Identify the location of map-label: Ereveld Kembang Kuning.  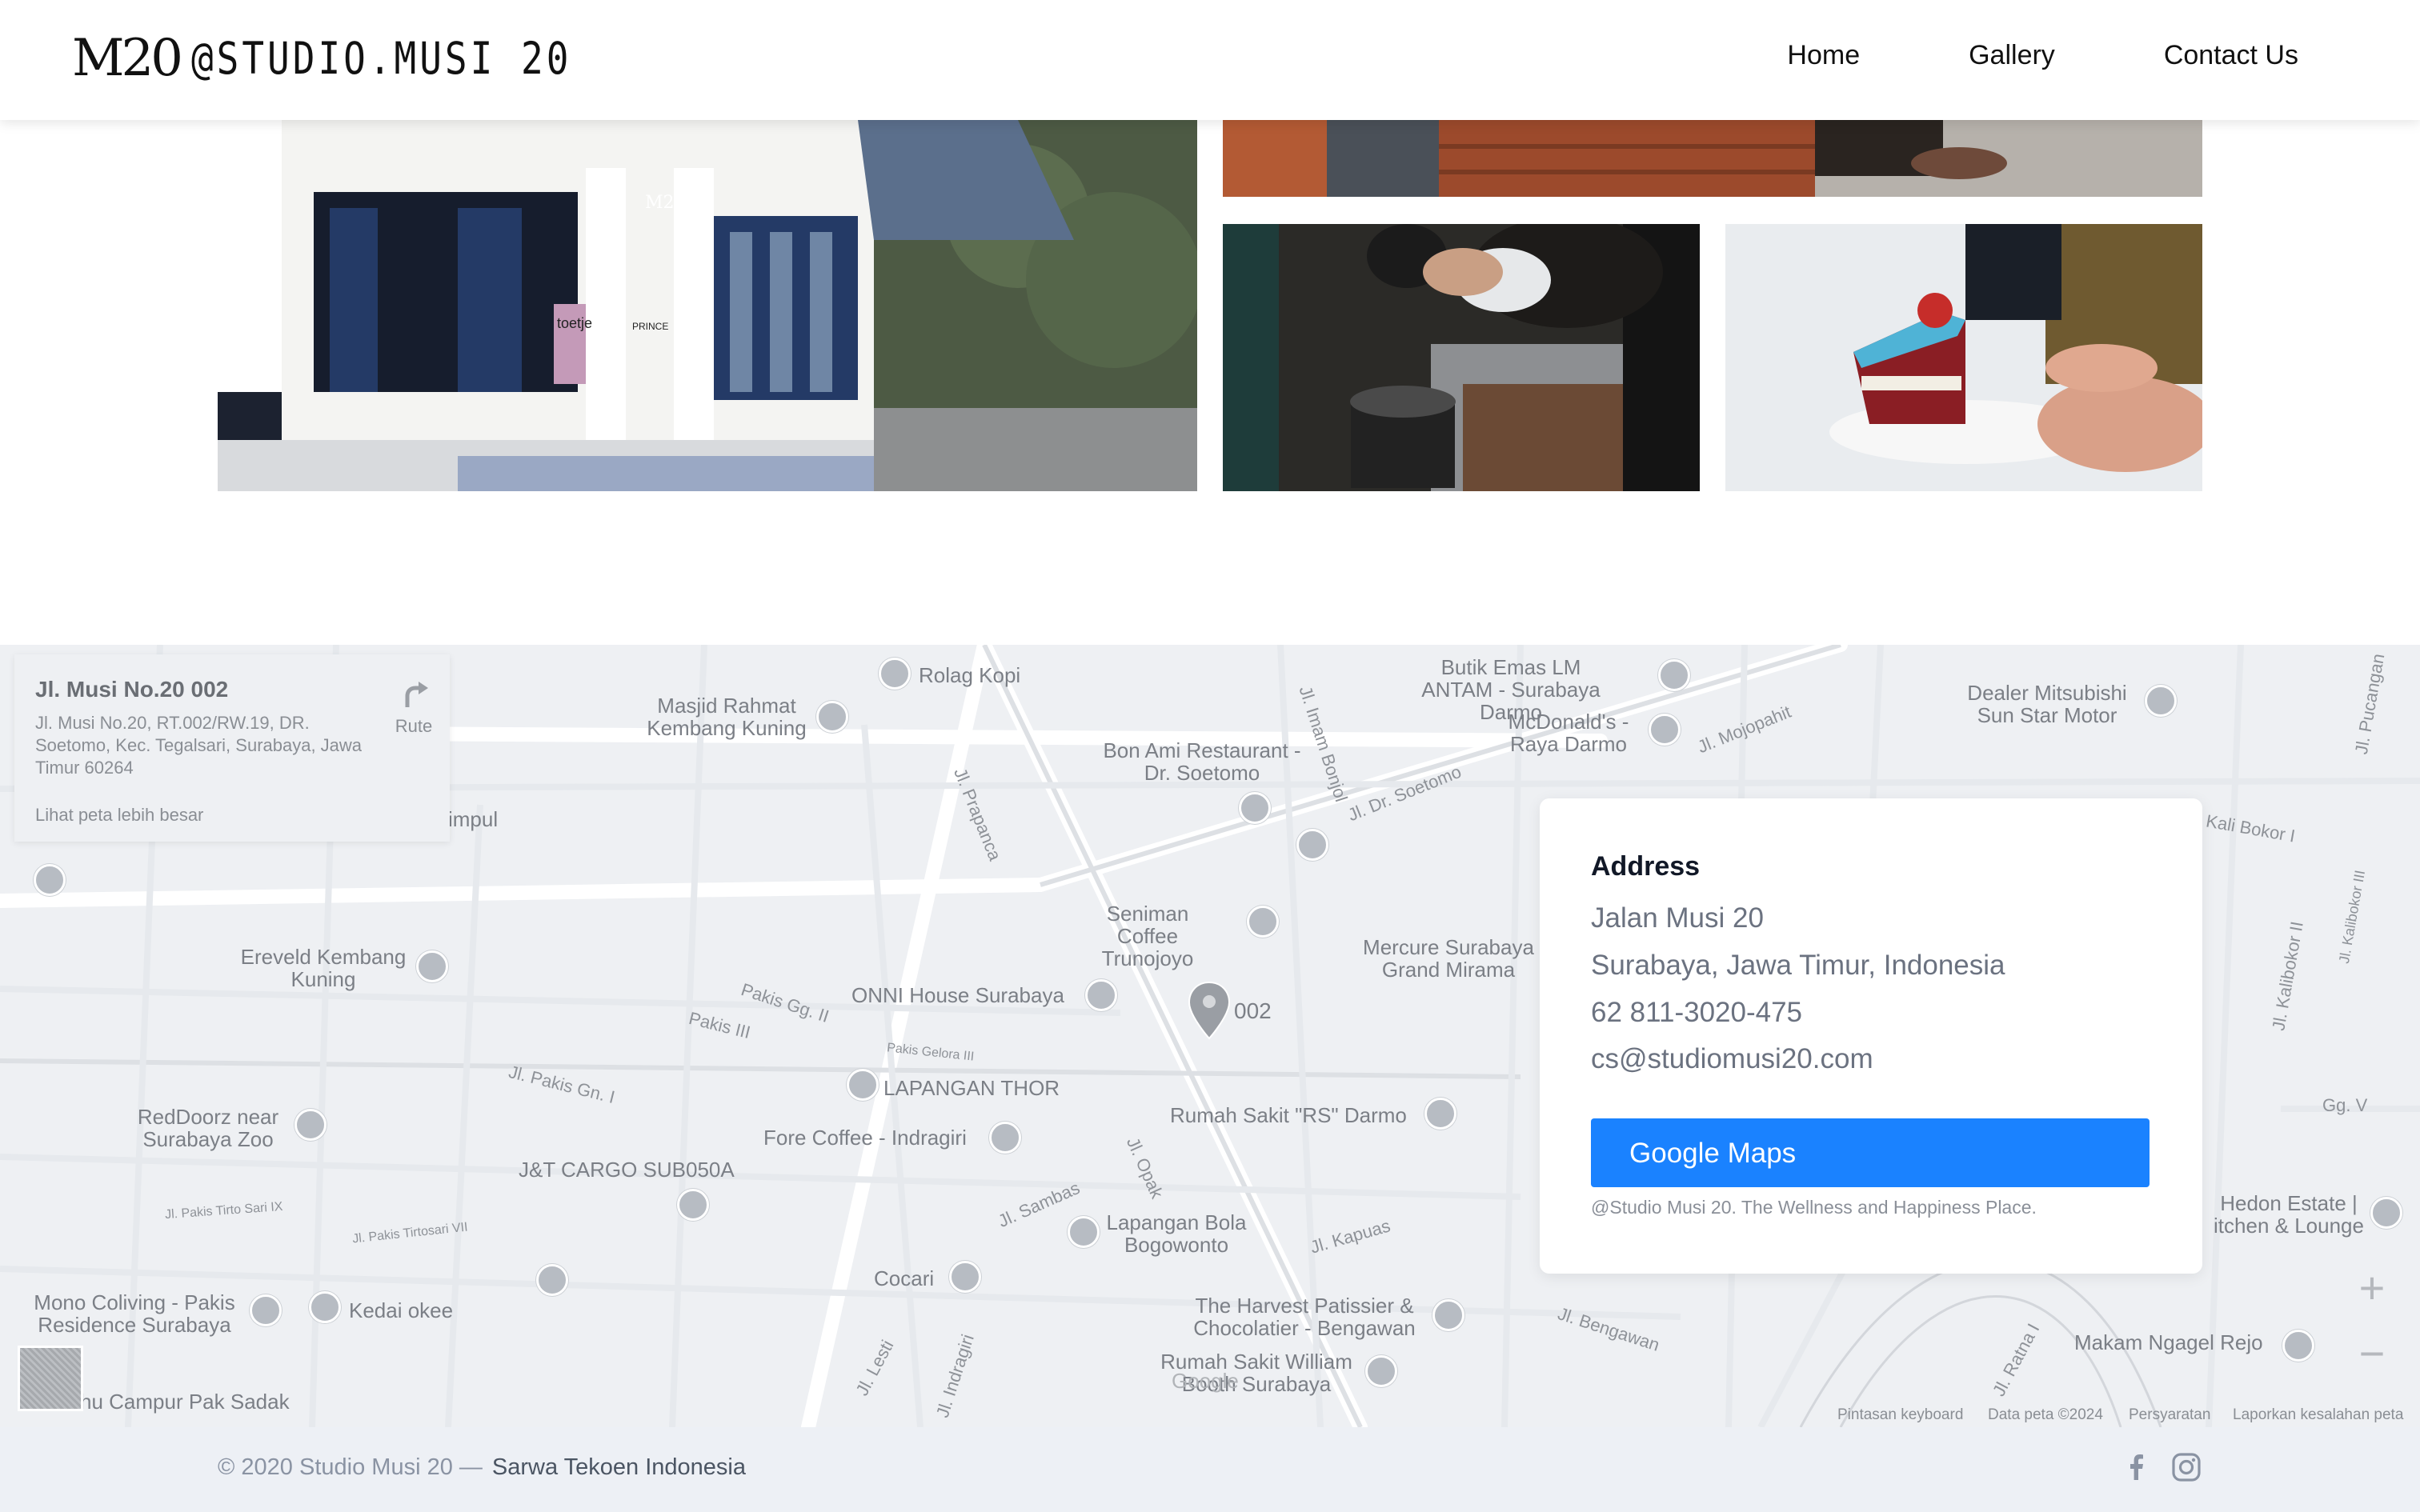
(323, 968).